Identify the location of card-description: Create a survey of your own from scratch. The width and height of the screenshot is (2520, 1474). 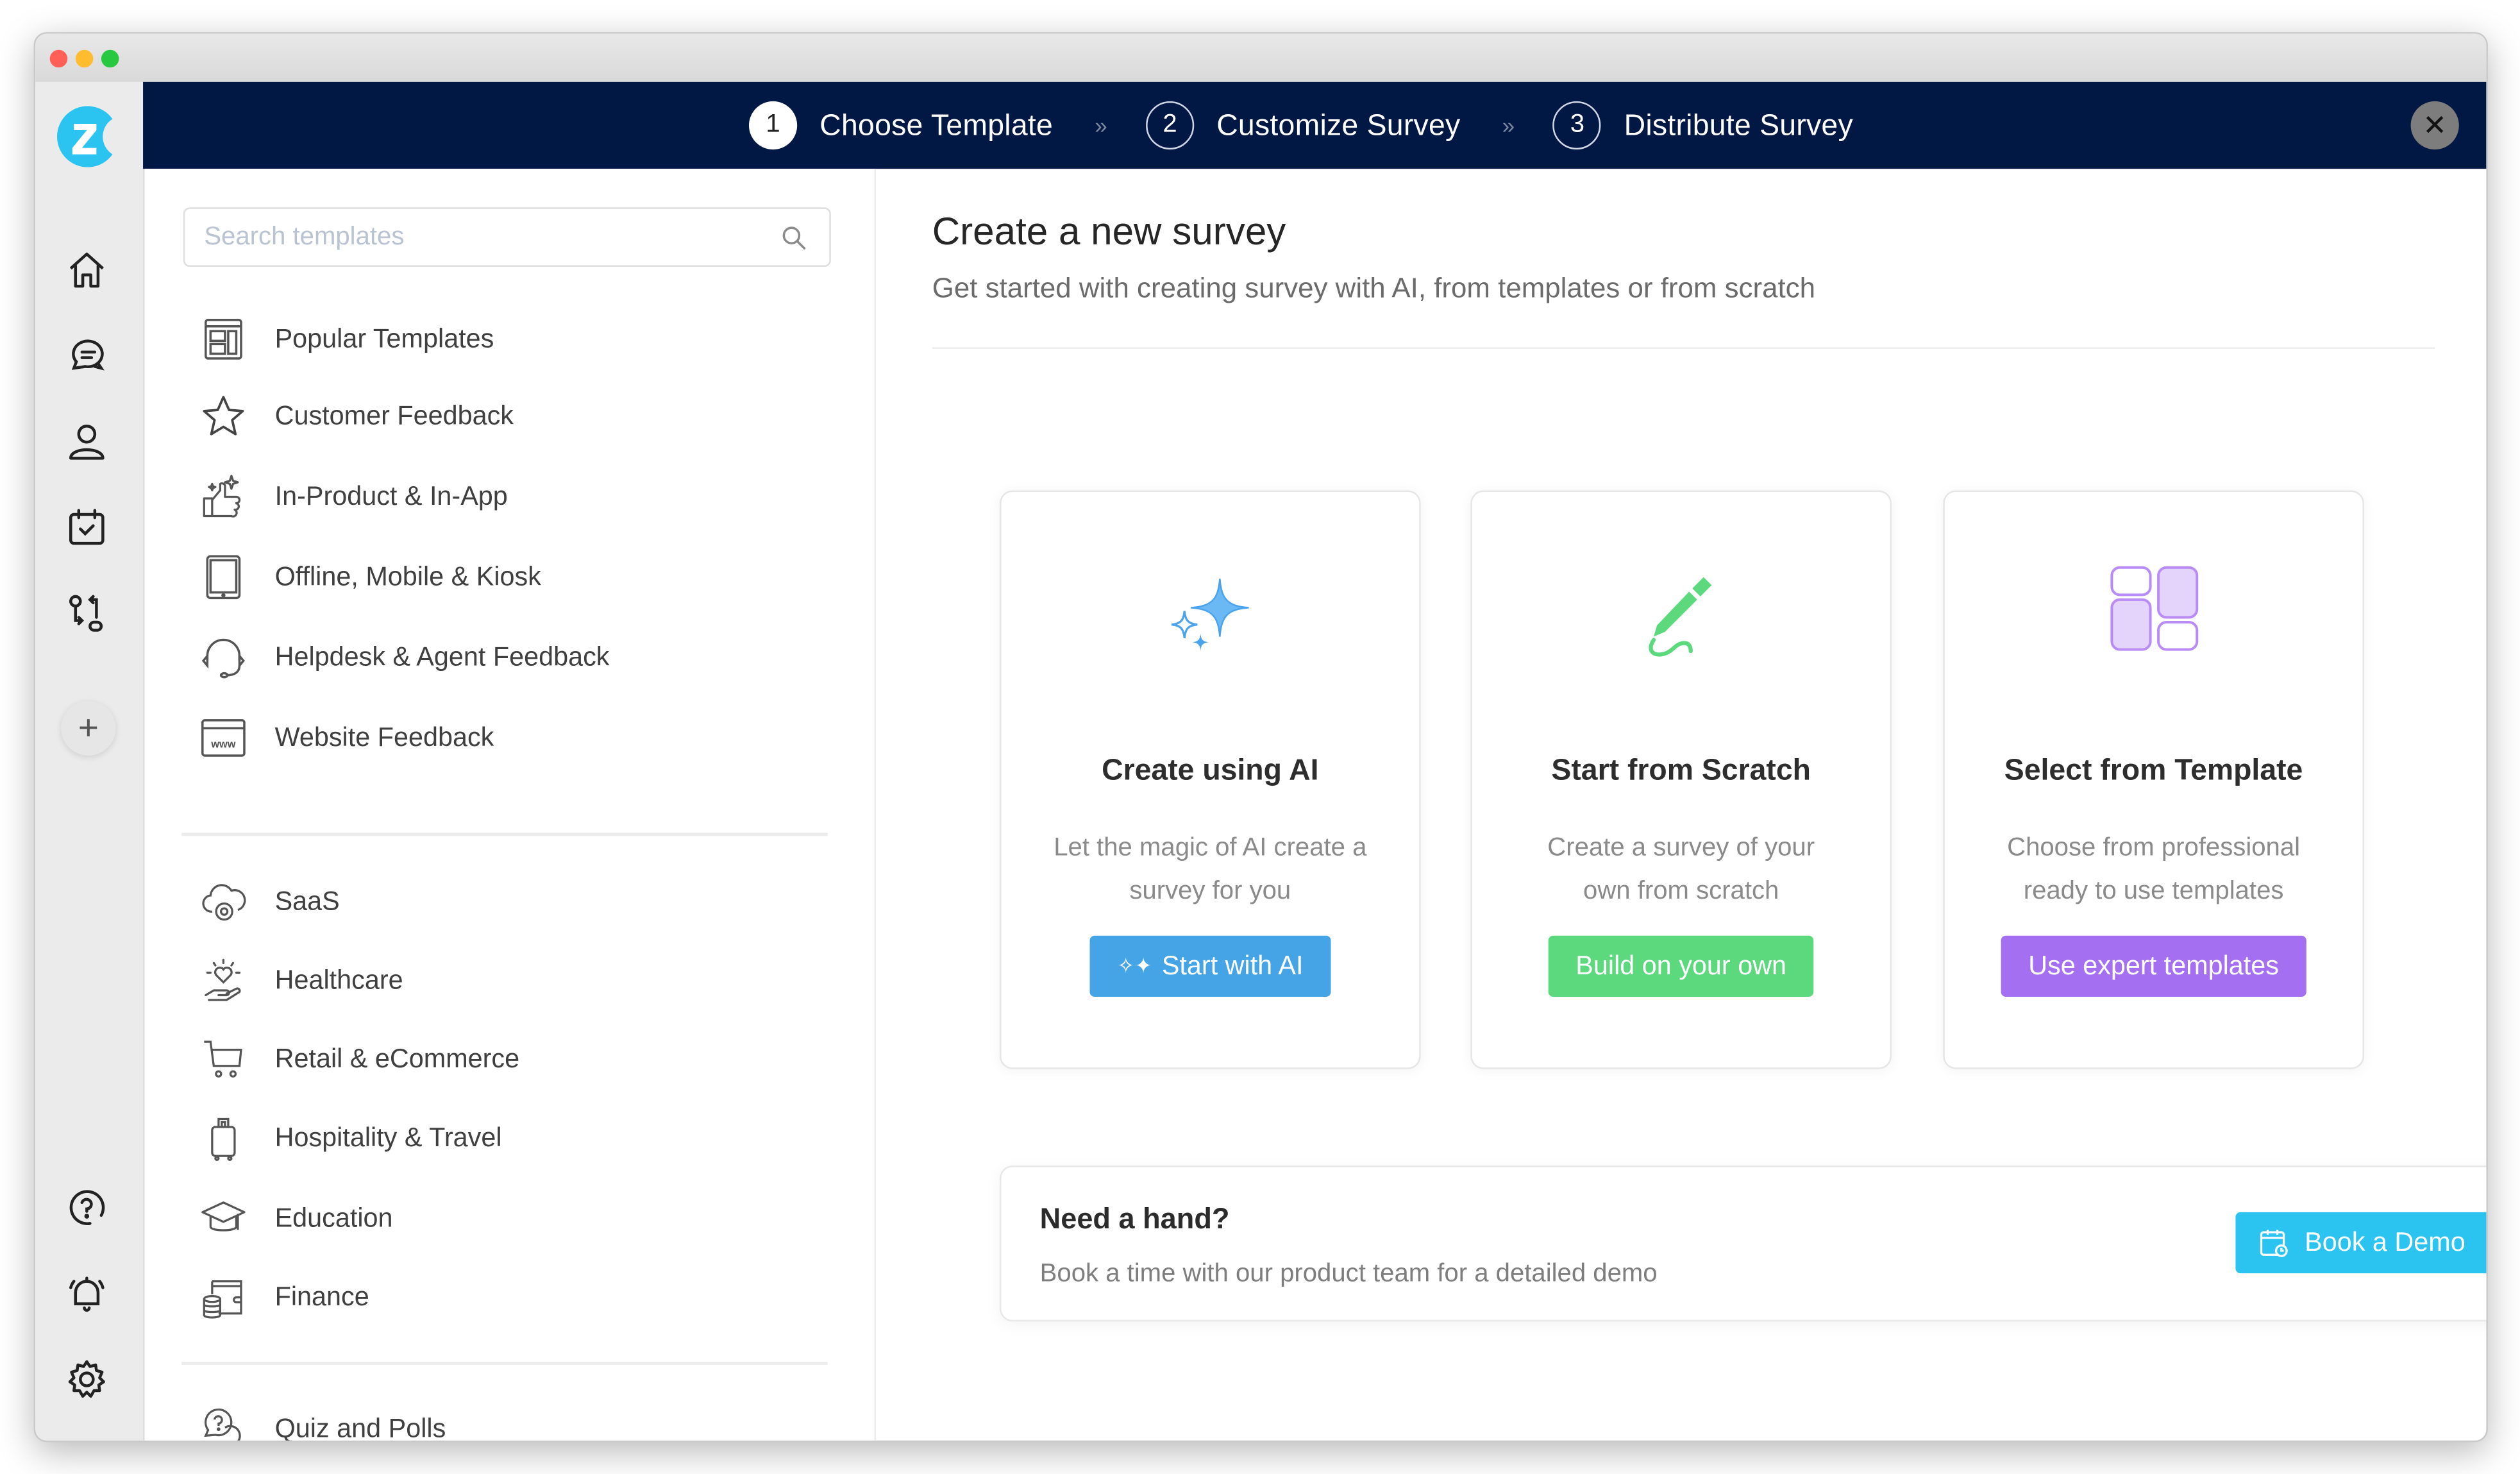
(1681, 870).